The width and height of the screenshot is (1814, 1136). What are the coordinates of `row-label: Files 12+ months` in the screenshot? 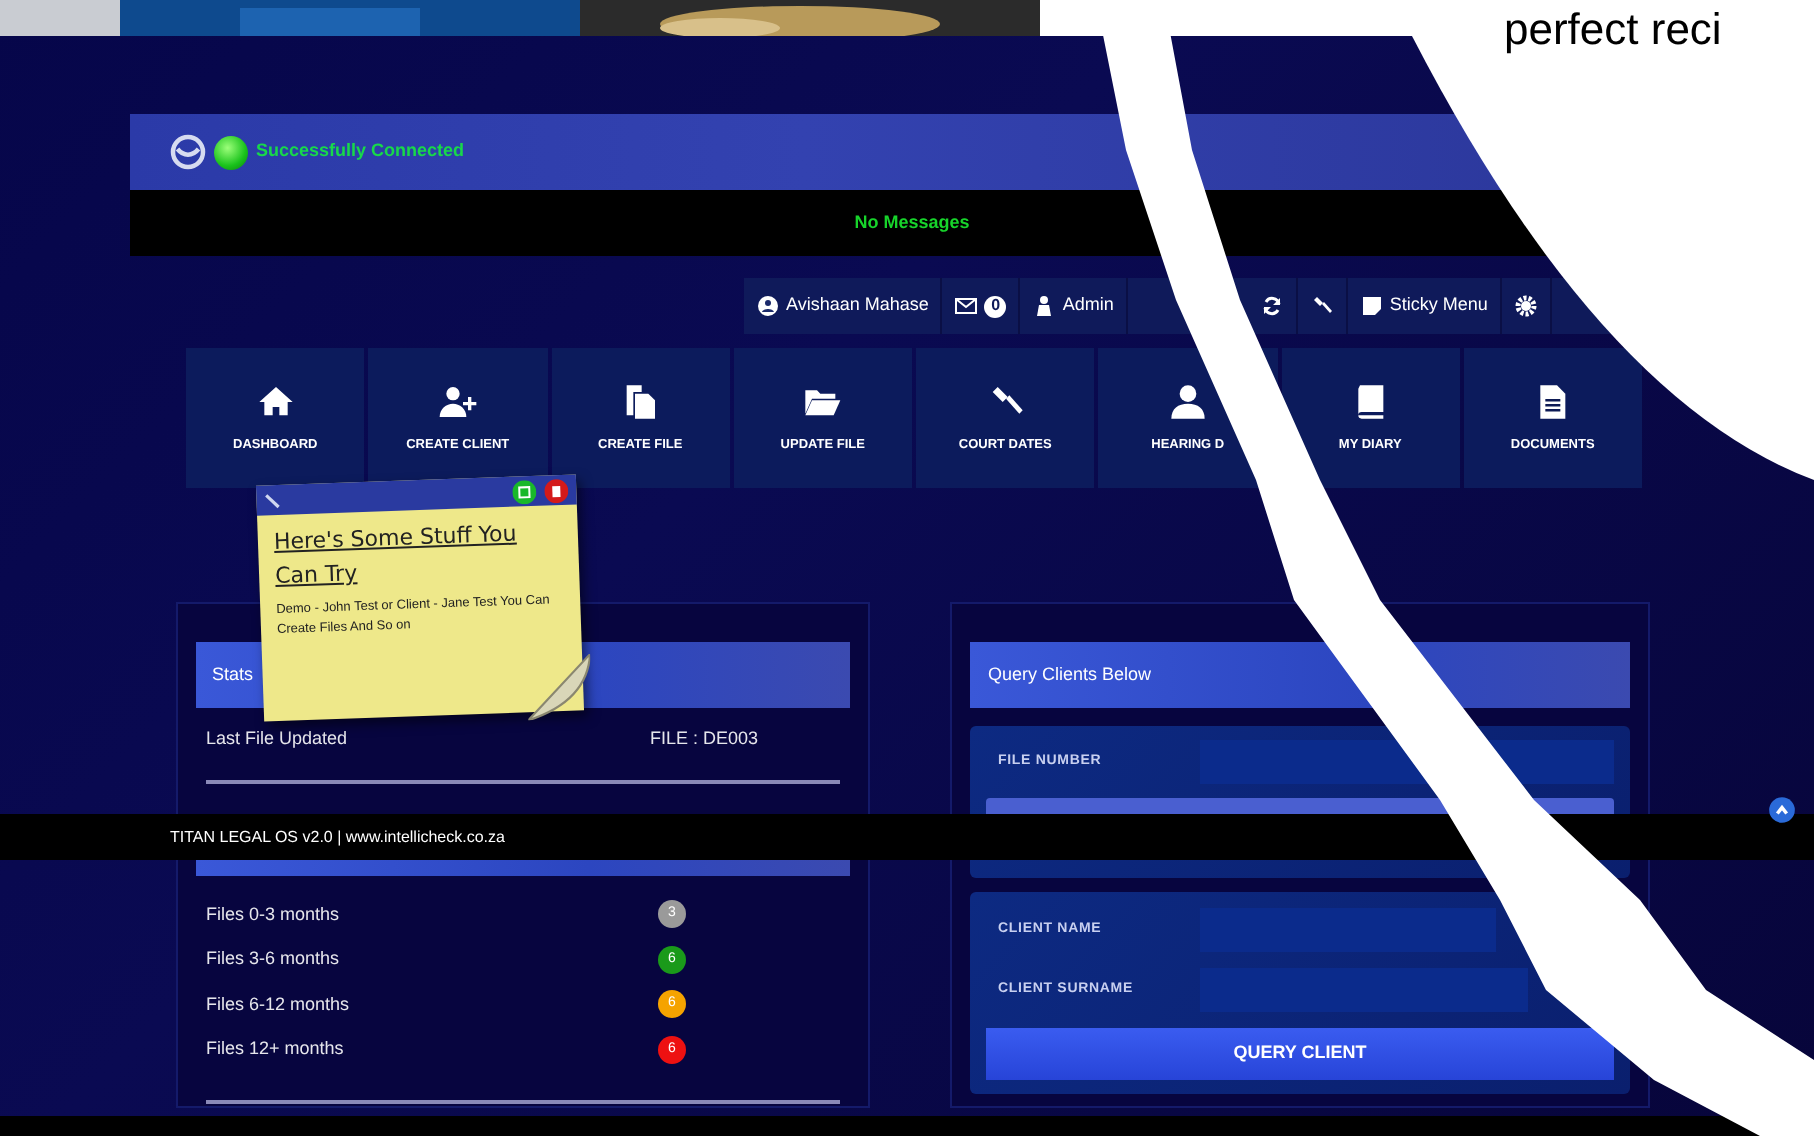 It's located at (276, 1049).